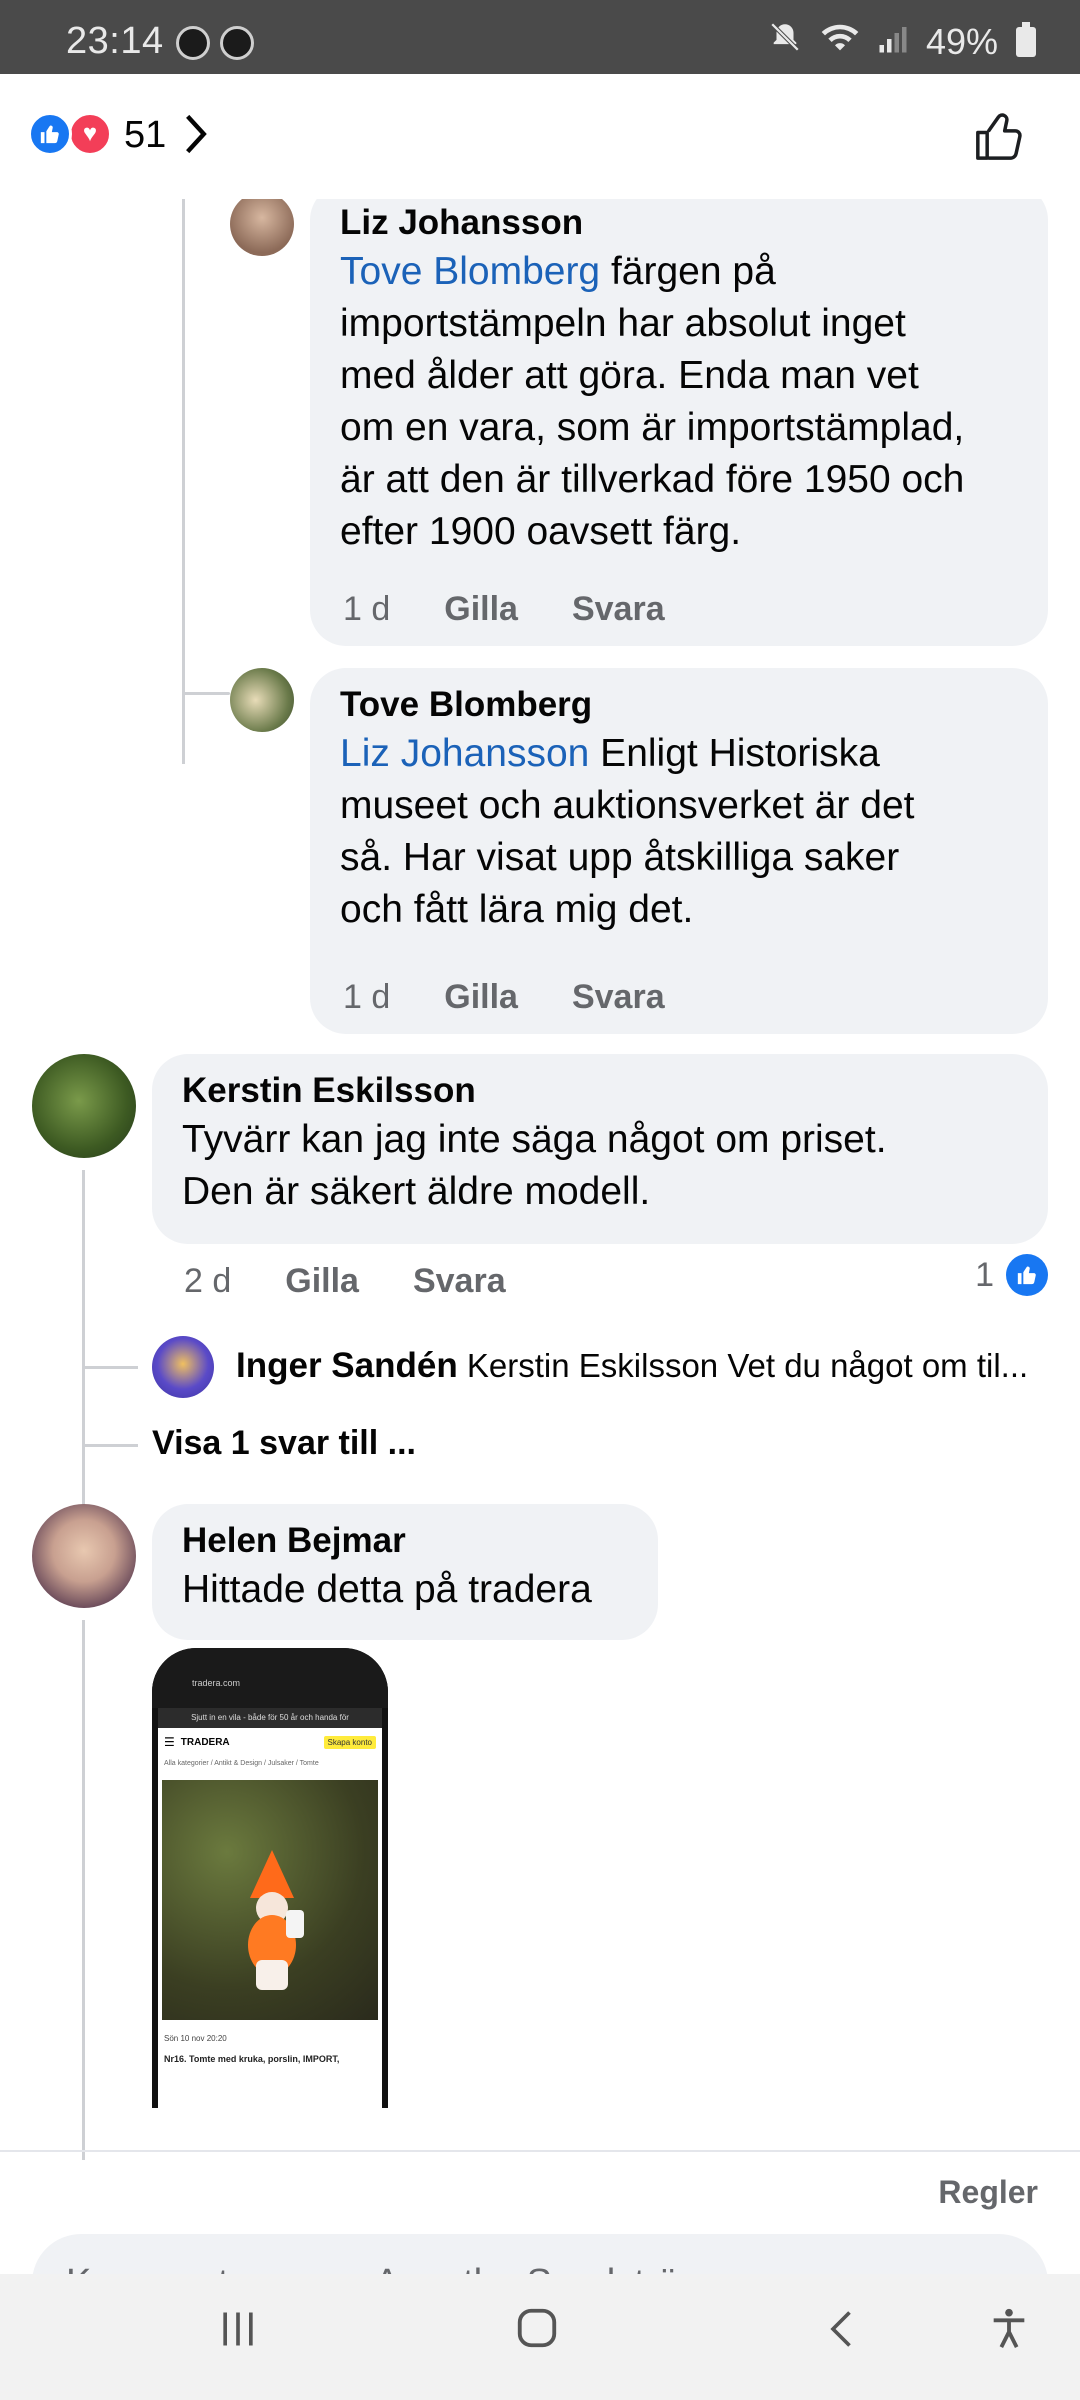 The image size is (1080, 2400). I want to click on comment-author: Kerstin Eskilsson, so click(600, 1091).